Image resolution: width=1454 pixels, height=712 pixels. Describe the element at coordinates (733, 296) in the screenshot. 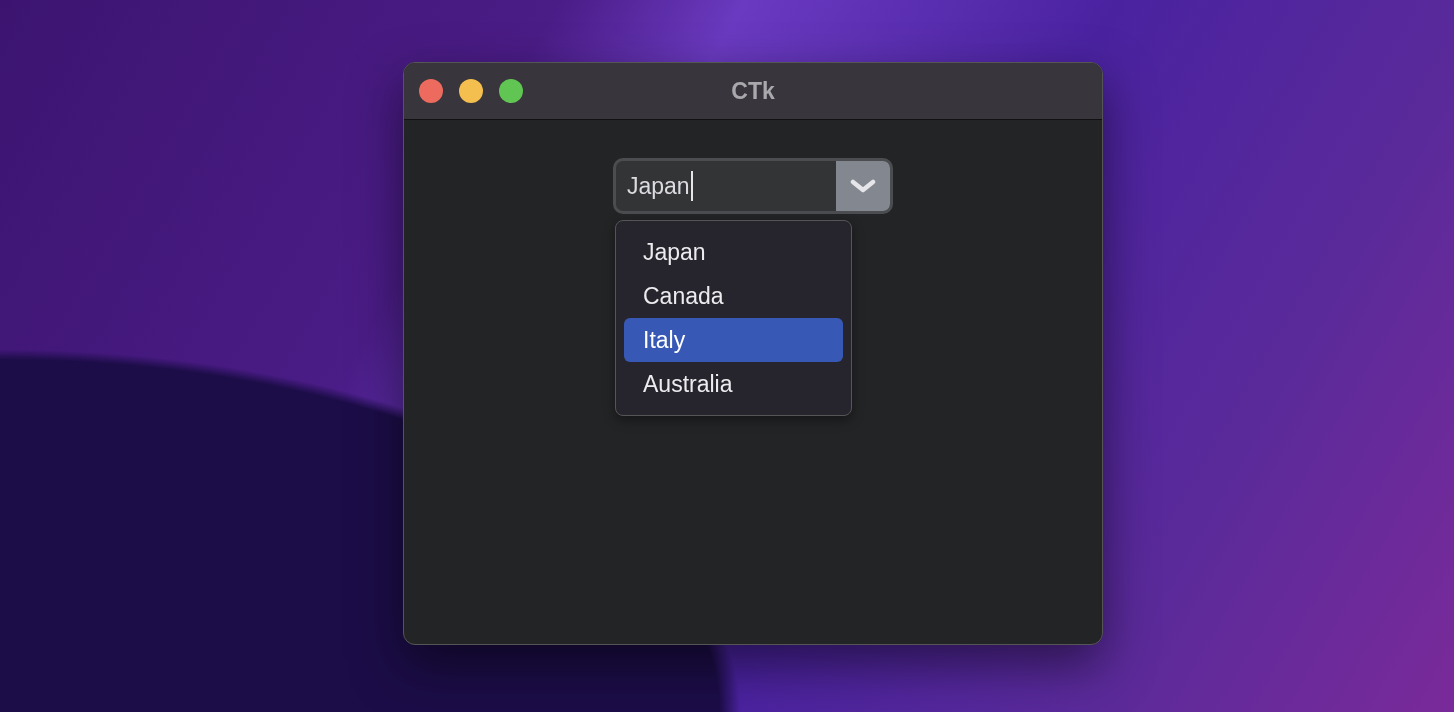

I see `menu-item: Canada` at that location.